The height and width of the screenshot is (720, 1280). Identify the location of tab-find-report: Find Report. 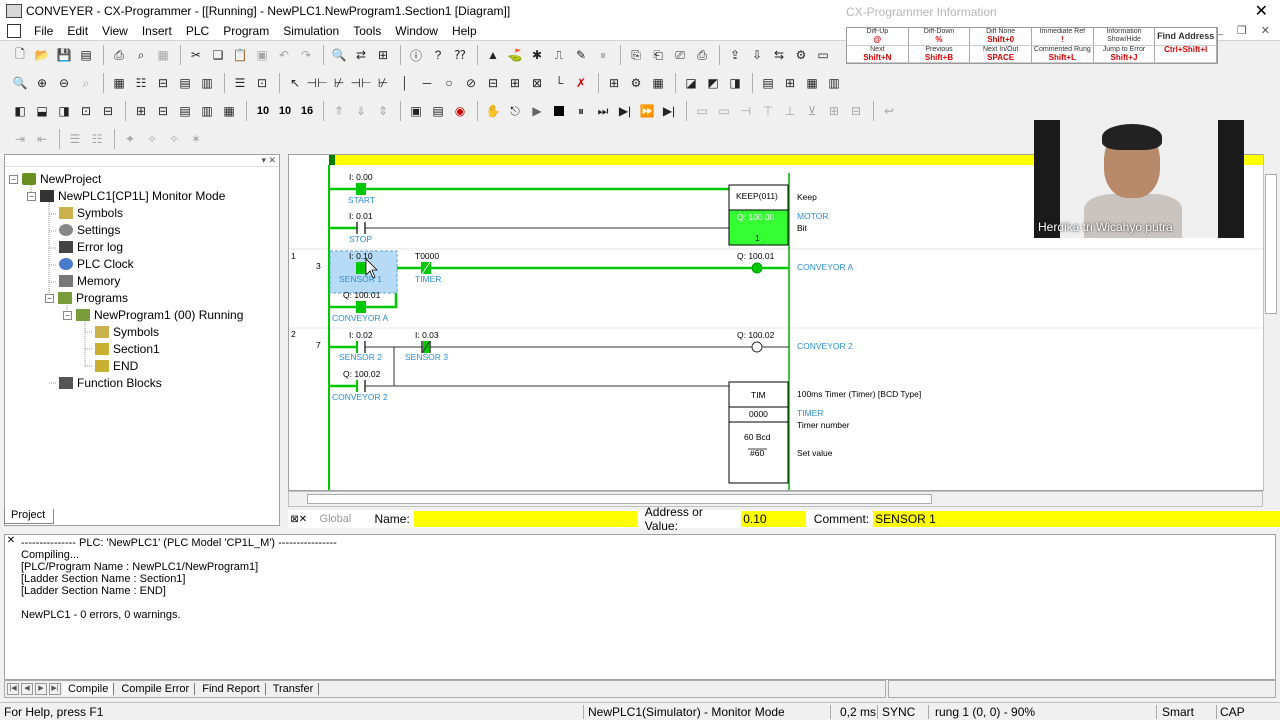
(231, 689).